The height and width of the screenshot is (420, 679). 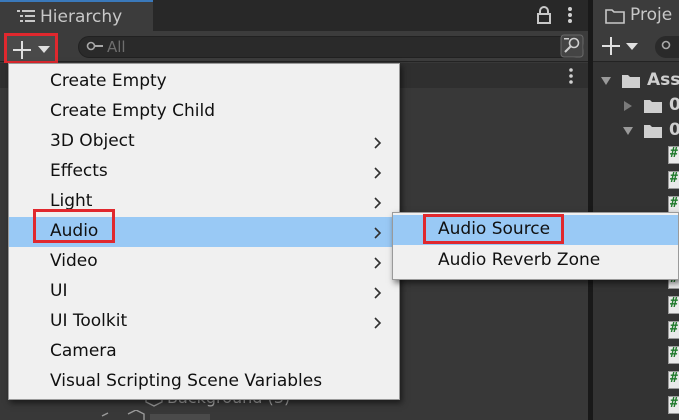 I want to click on menu-item-label: Audio Reverb Zone, so click(x=519, y=260).